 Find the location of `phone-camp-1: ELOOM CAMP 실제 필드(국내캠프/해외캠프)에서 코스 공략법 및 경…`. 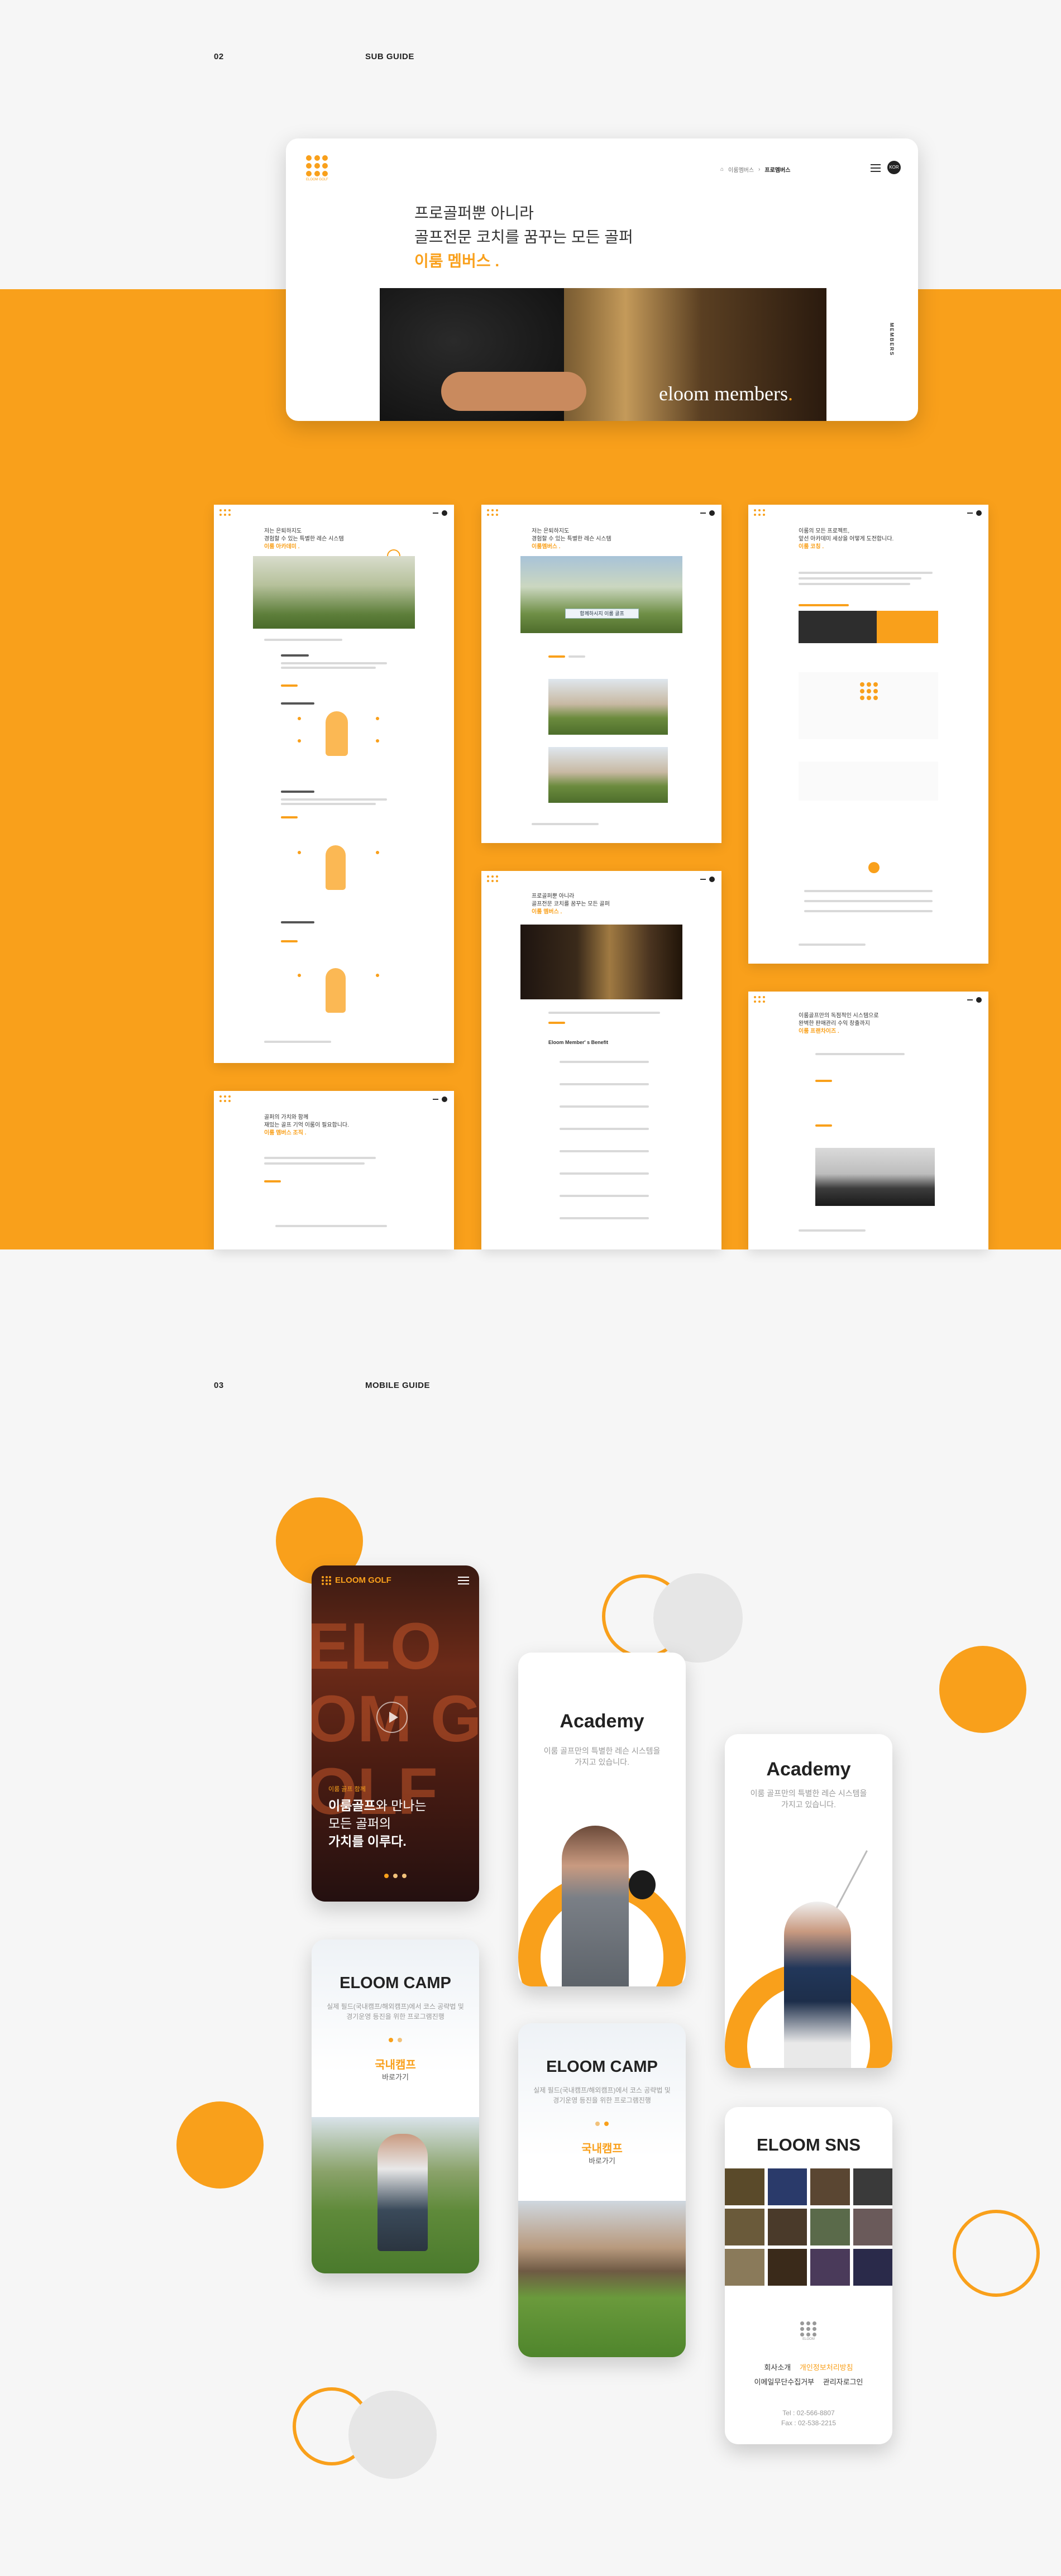

phone-camp-1: ELOOM CAMP 실제 필드(국내캠프/해외캠프)에서 코스 공략법 및 경… is located at coordinates (396, 2106).